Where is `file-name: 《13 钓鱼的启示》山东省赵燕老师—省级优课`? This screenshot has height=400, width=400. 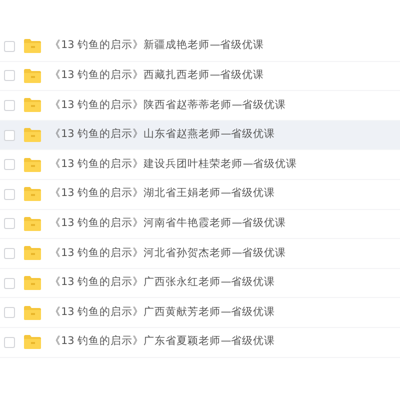 file-name: 《13 钓鱼的启示》山东省赵燕老师—省级优课 is located at coordinates (163, 134).